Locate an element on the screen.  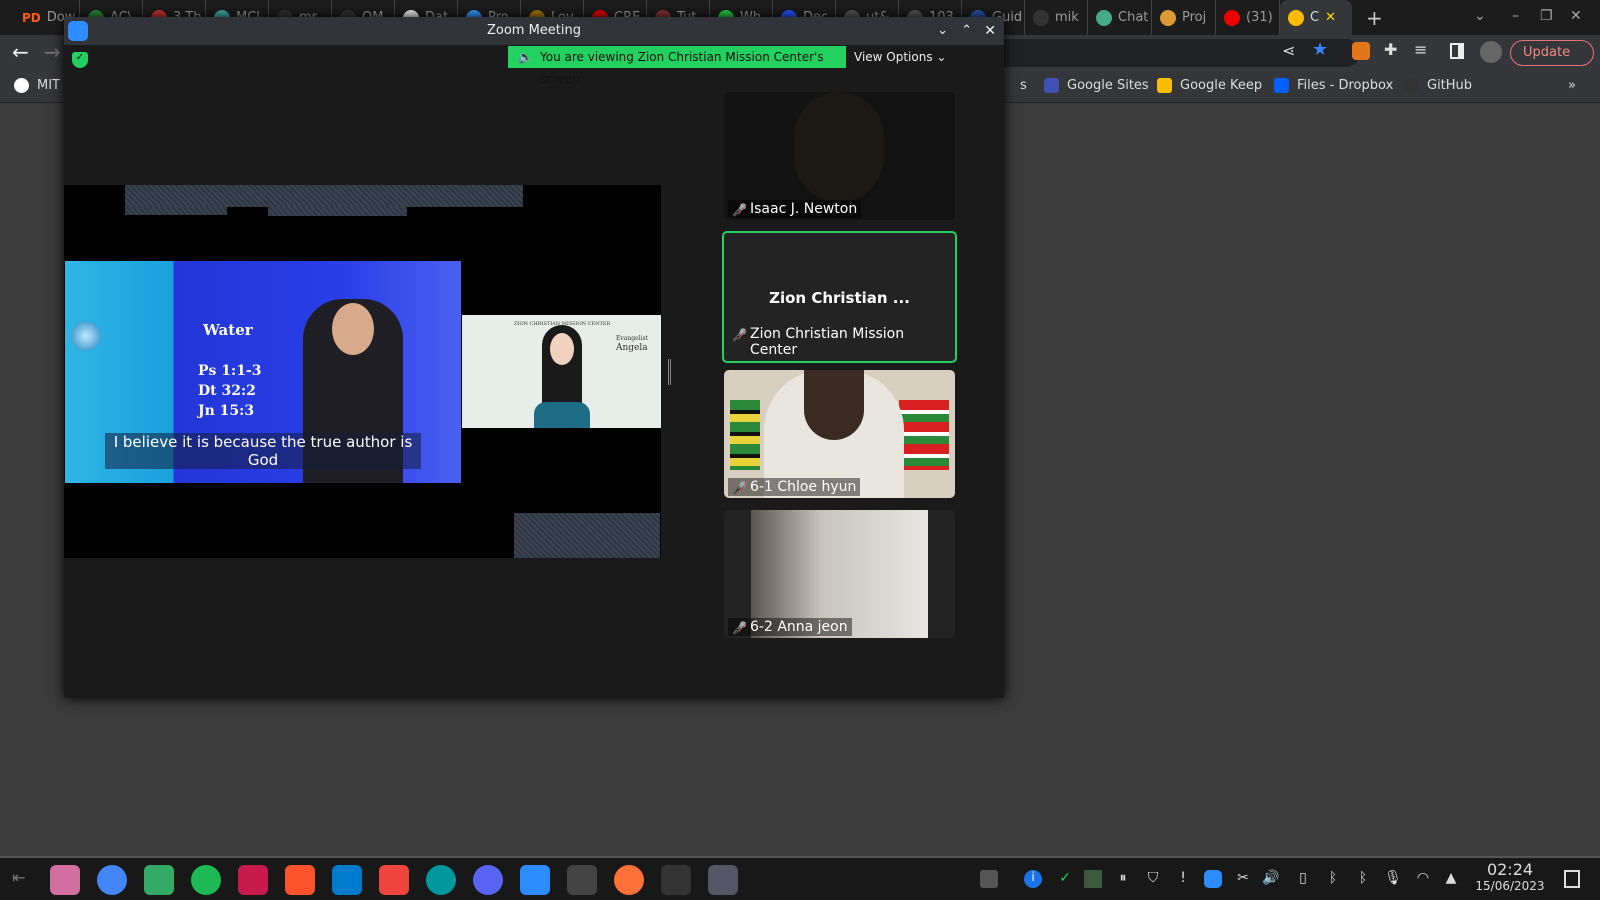
close-tab-icon: ✕ is located at coordinates (1330, 17).